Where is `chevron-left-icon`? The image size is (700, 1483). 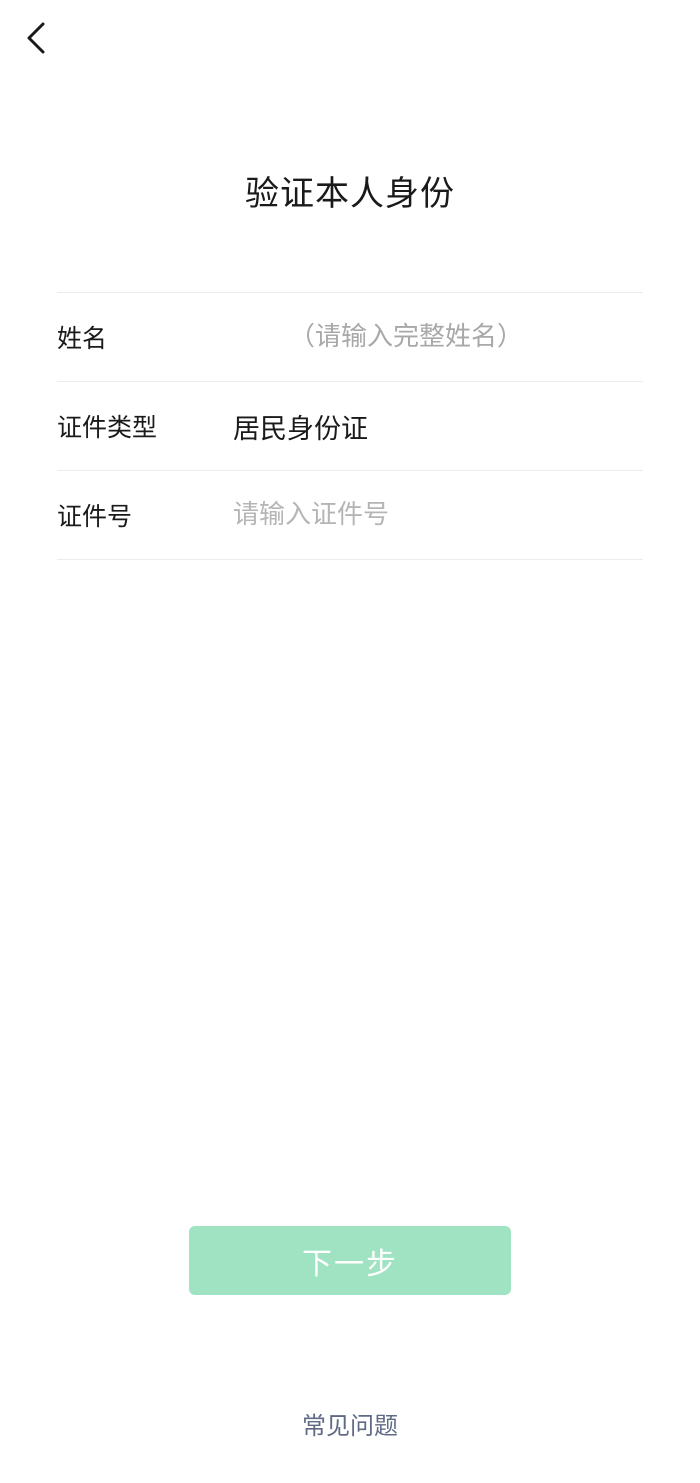 chevron-left-icon is located at coordinates (36, 38).